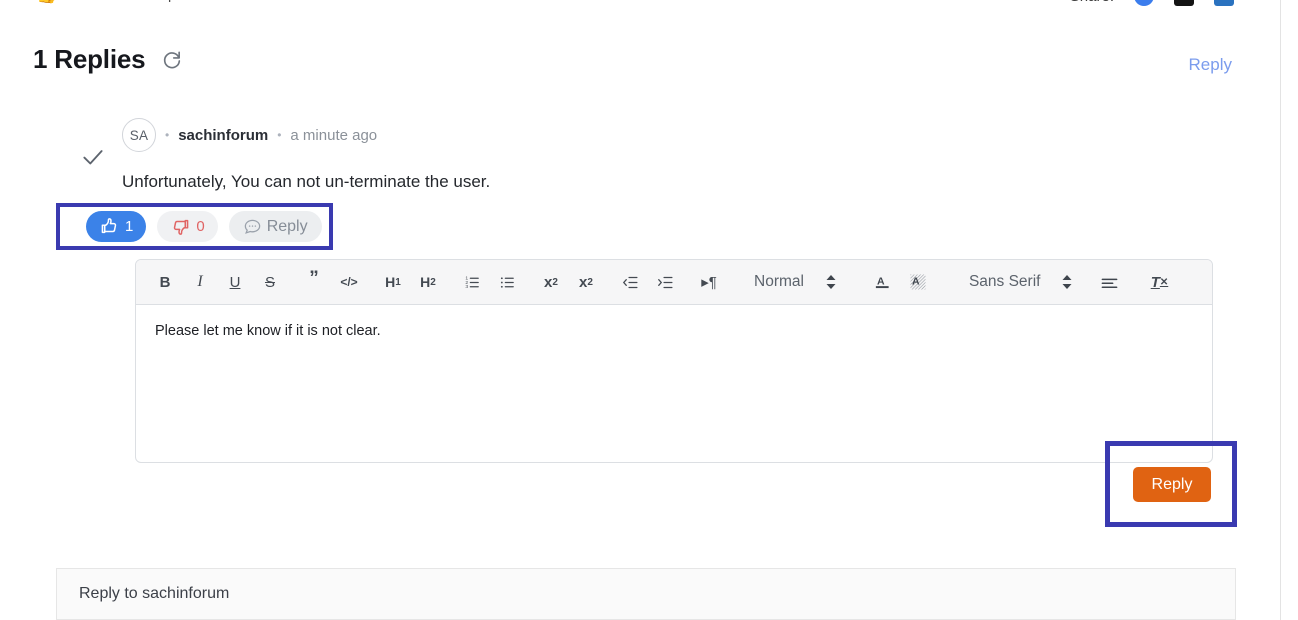 Image resolution: width=1298 pixels, height=620 pixels. What do you see at coordinates (334, 135) in the screenshot?
I see `answer-timestamp: a minute ago` at bounding box center [334, 135].